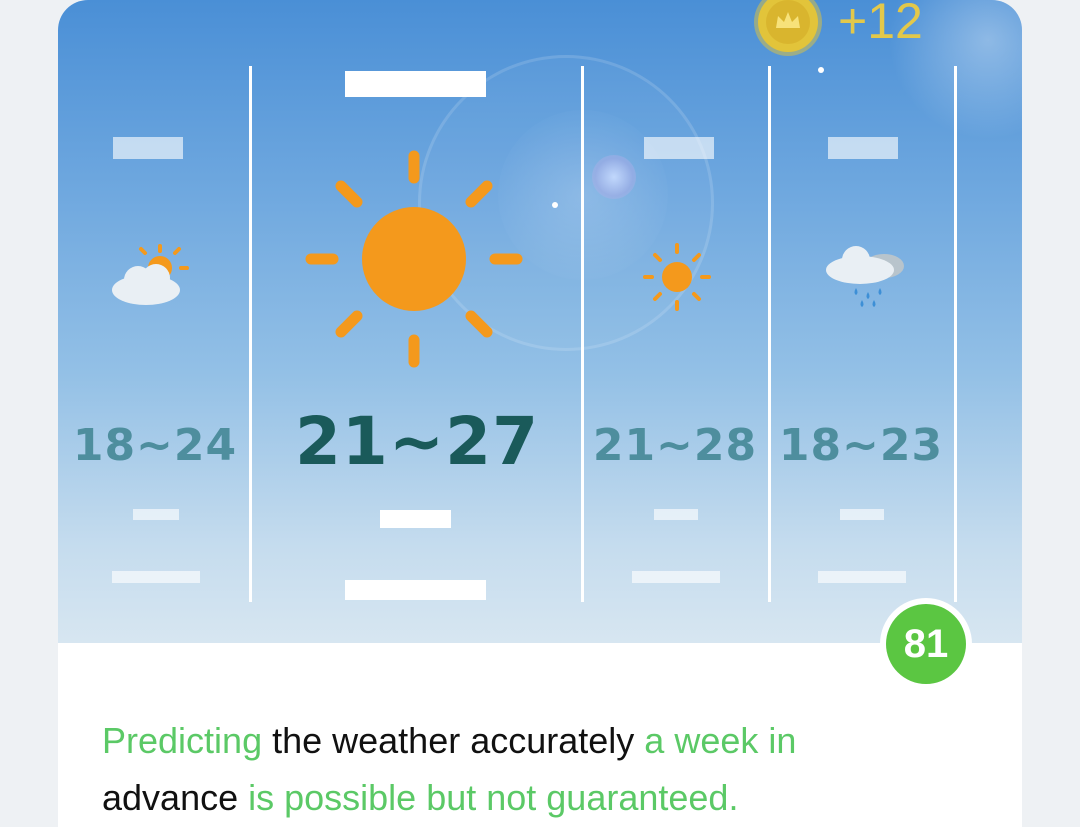 This screenshot has height=827, width=1080. What do you see at coordinates (865, 276) in the screenshot?
I see `rain-cloud-icon` at bounding box center [865, 276].